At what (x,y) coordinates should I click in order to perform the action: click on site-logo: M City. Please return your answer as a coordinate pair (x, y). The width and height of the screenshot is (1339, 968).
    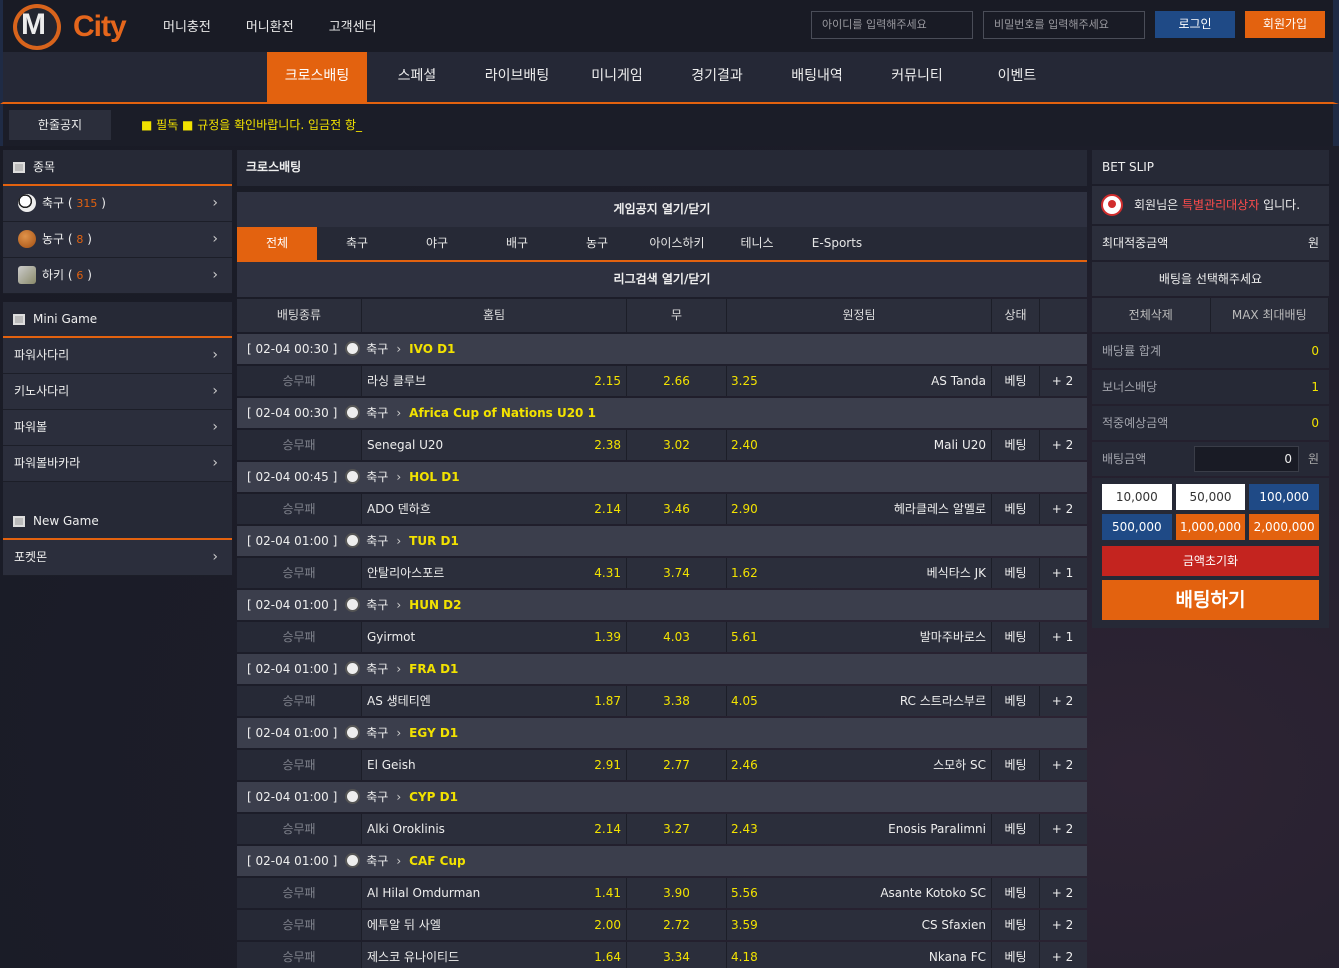
    Looking at the image, I should click on (78, 27).